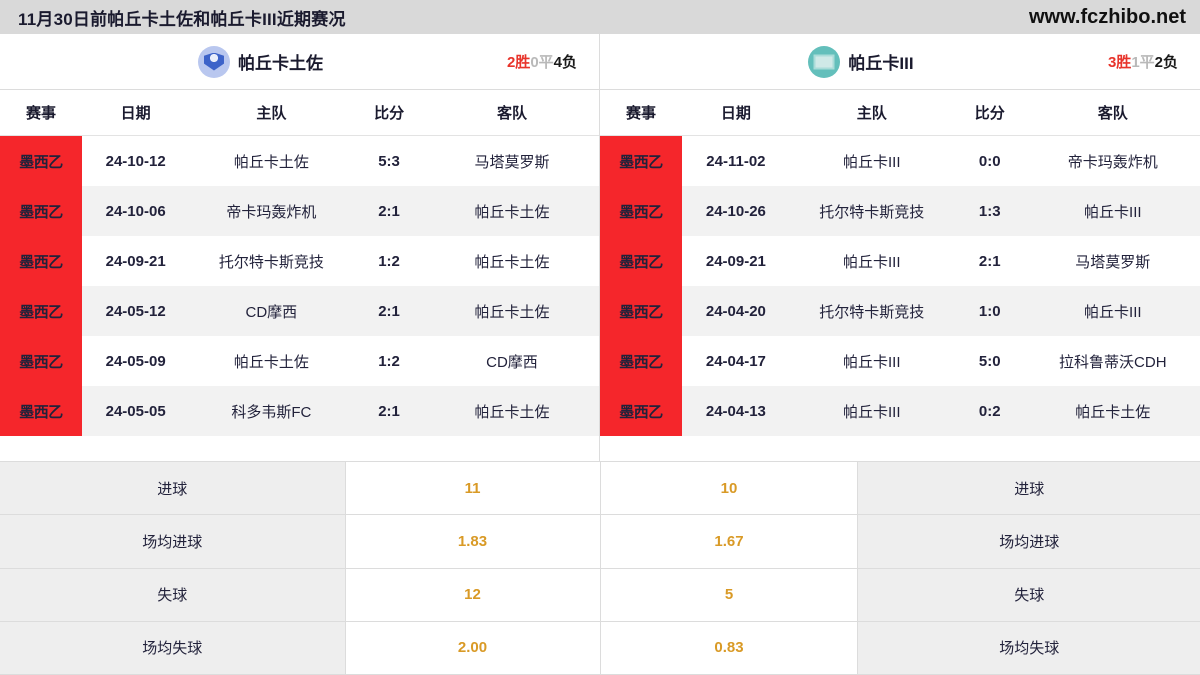 The height and width of the screenshot is (675, 1200). Describe the element at coordinates (299, 261) in the screenshot. I see `table-row: 墨西乙 24-09-21 托尔特卡斯竞技 1:2 帕丘卡土佐` at that location.